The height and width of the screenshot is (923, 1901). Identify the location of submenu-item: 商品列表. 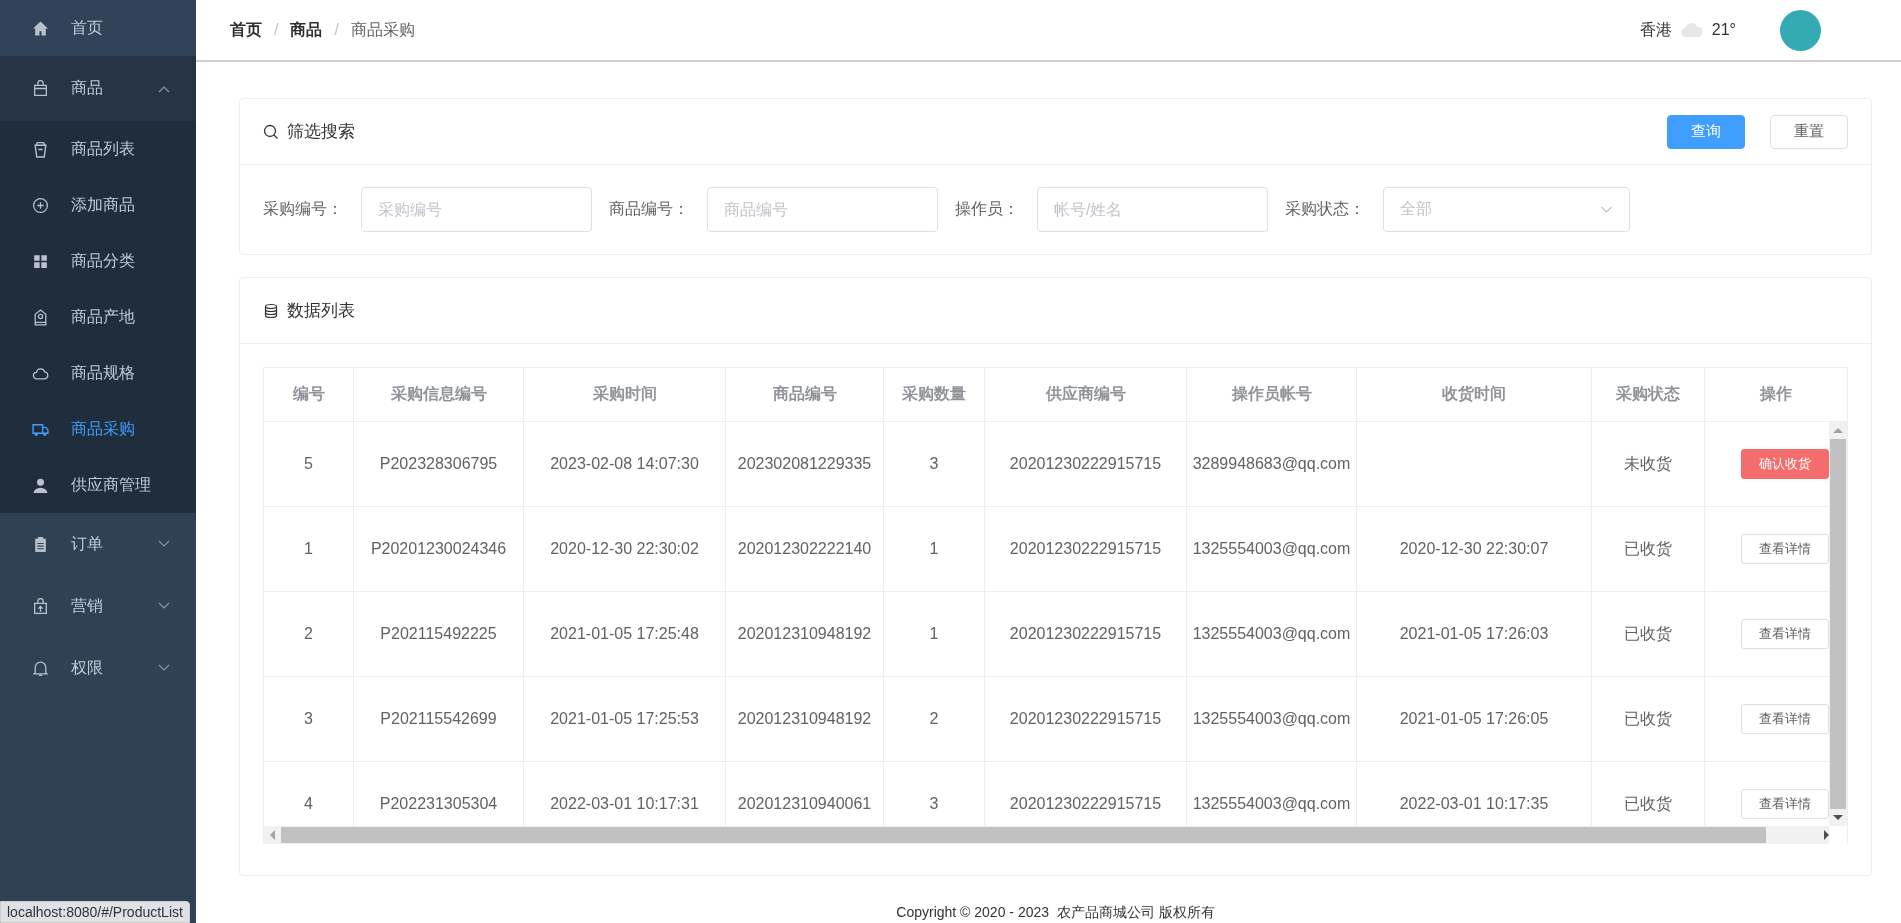
(98, 149).